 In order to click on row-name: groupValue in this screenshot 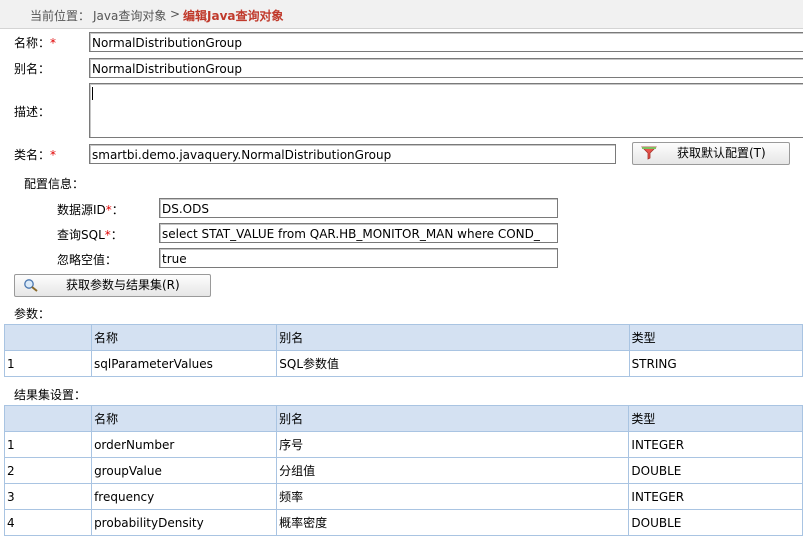, I will do `click(184, 470)`.